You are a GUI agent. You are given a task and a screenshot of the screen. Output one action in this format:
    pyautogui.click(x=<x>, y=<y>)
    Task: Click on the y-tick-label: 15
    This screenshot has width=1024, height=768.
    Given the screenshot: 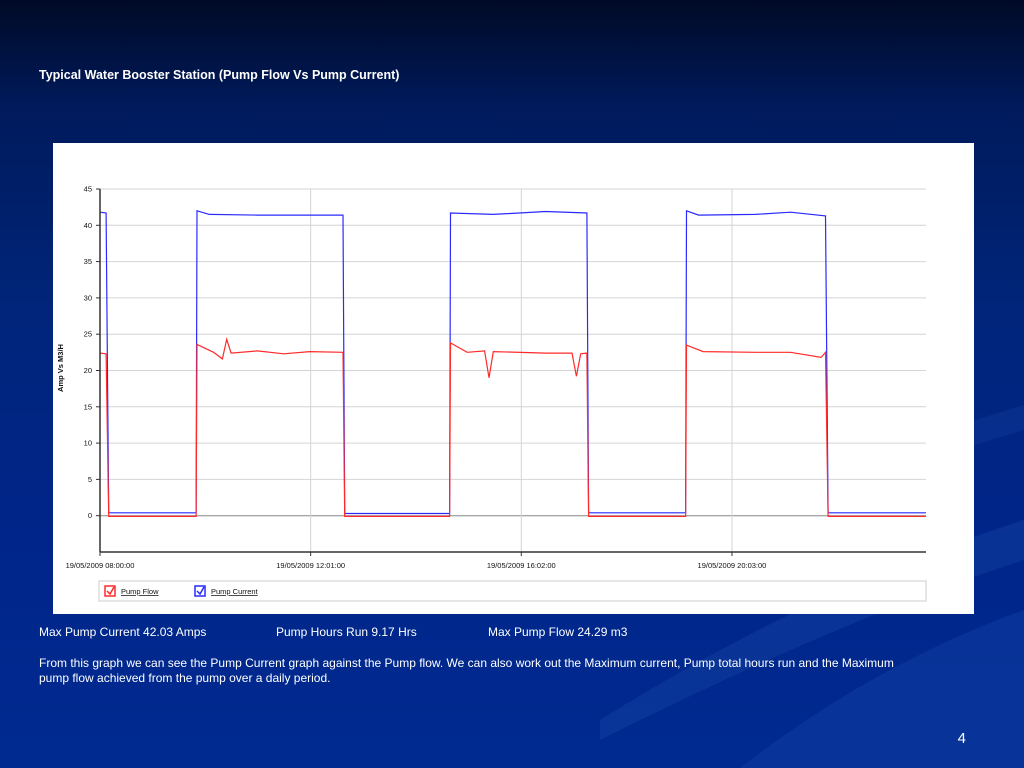 What is the action you would take?
    pyautogui.click(x=88, y=406)
    